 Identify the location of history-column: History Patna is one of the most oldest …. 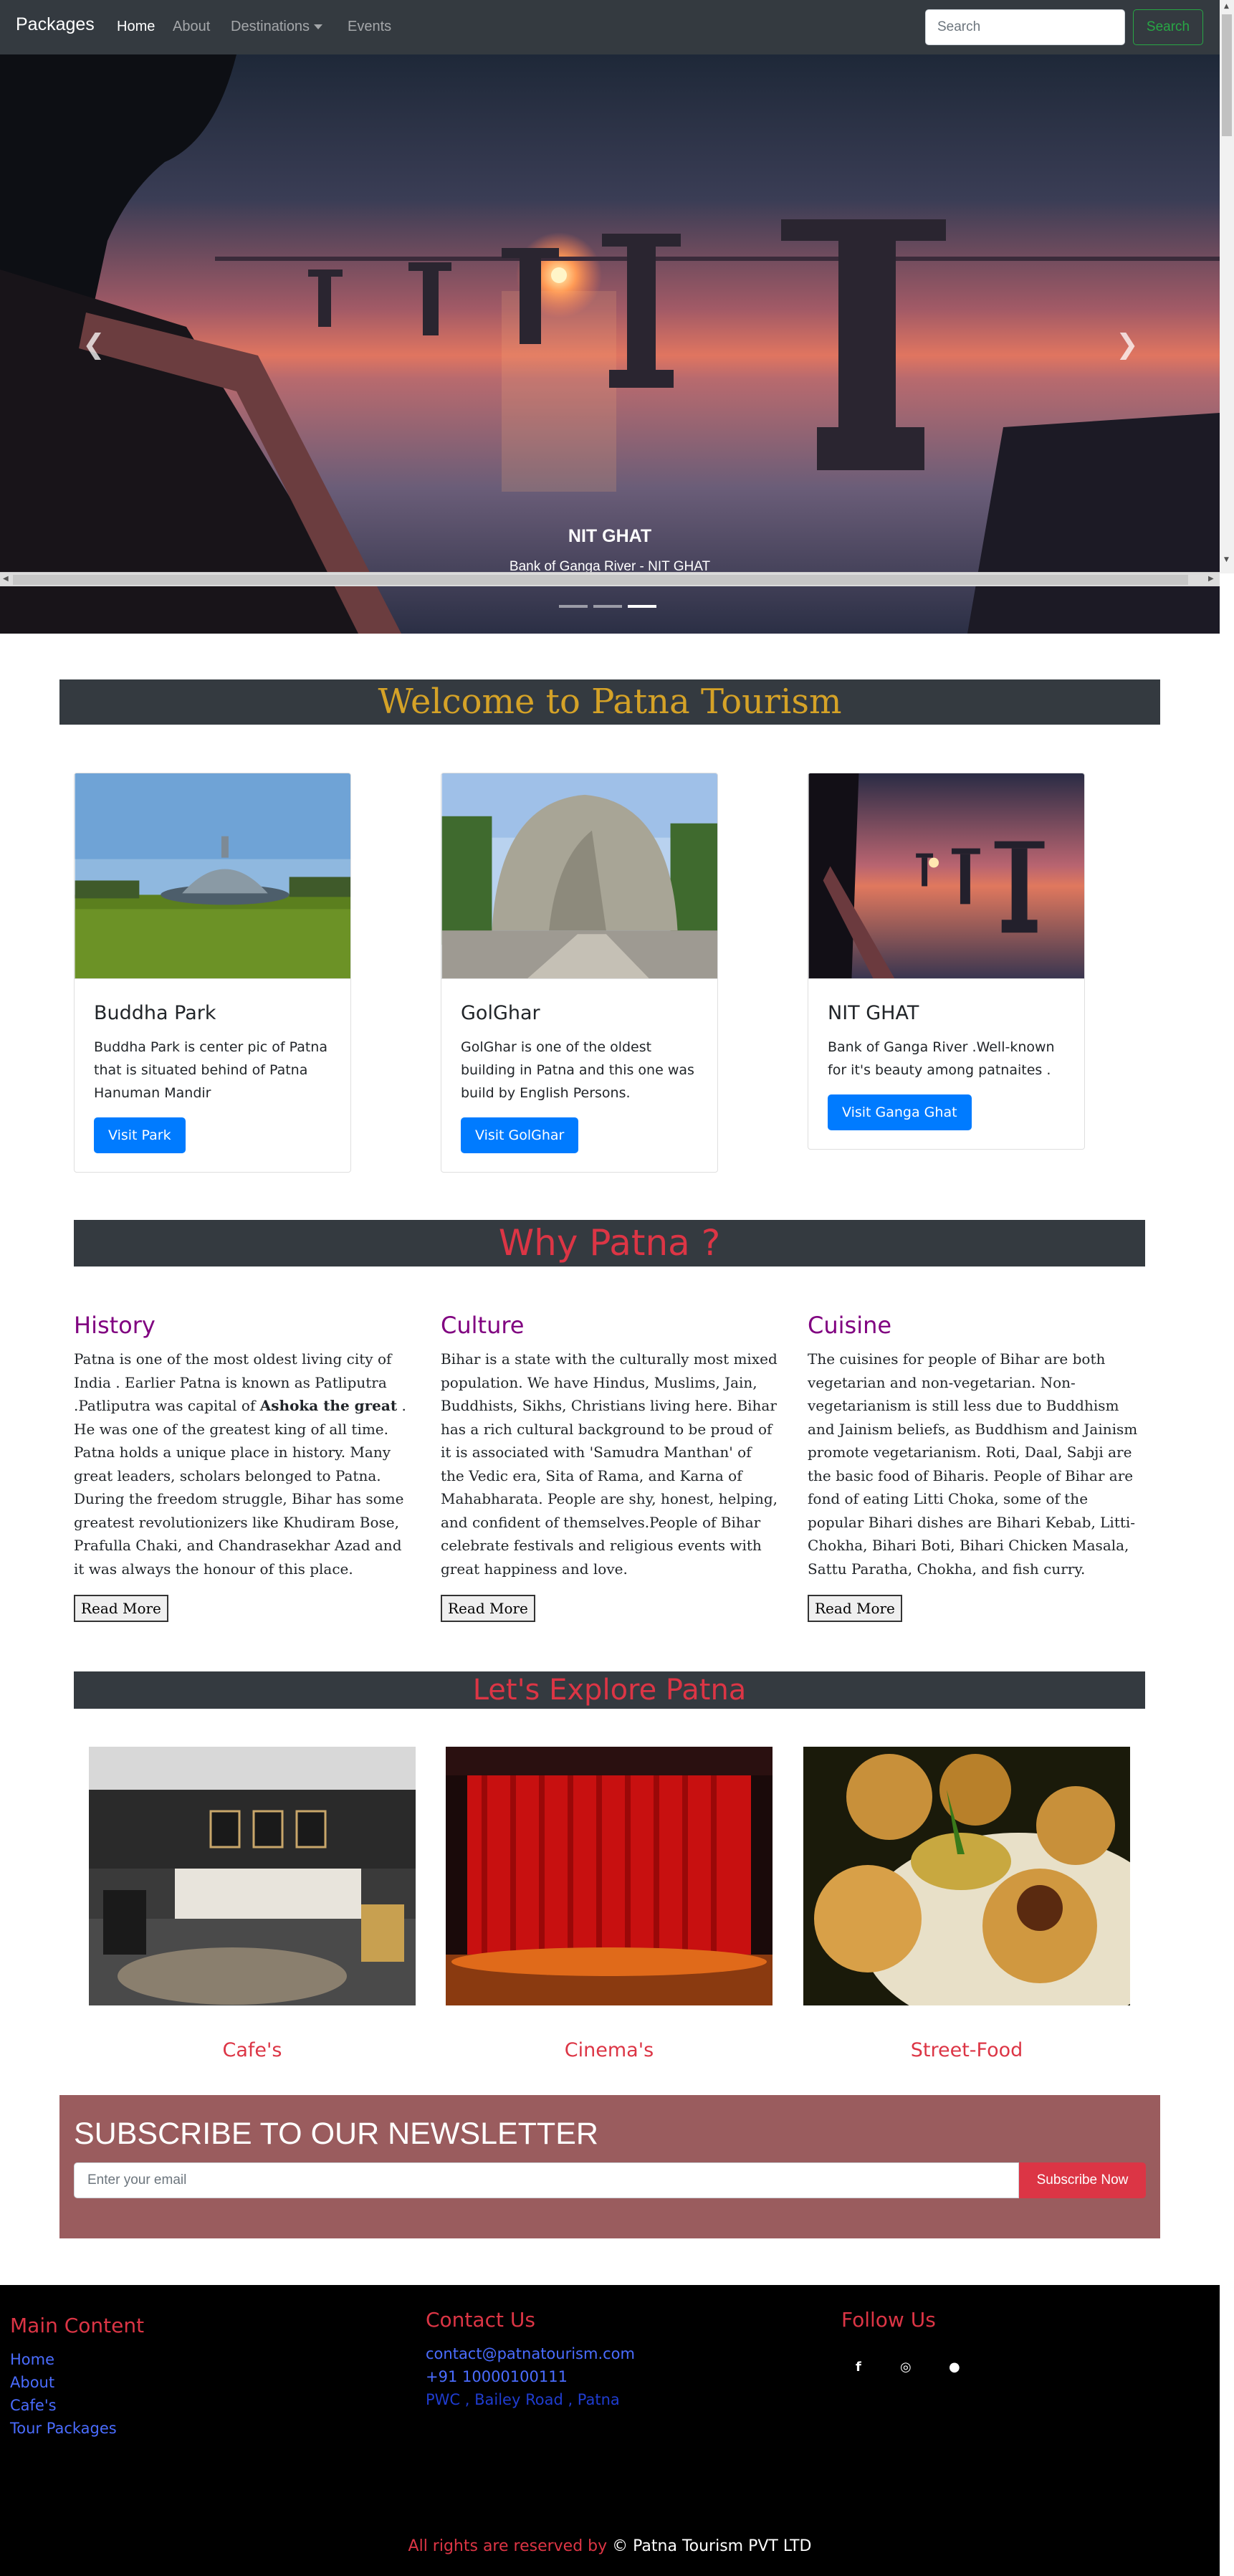
(242, 1446).